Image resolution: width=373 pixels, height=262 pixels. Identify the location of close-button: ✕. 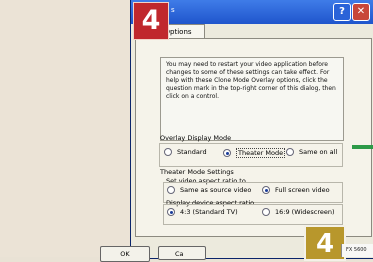
(361, 12).